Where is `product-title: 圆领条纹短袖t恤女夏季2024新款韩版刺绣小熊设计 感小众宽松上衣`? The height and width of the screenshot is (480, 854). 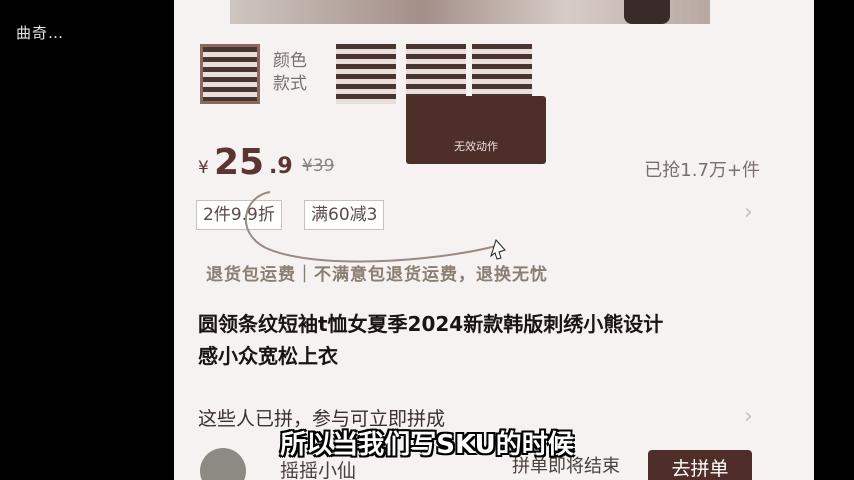 product-title: 圆领条纹短袖t恤女夏季2024新款韩版刺绣小熊设计 感小众宽松上衣 is located at coordinates (478, 340).